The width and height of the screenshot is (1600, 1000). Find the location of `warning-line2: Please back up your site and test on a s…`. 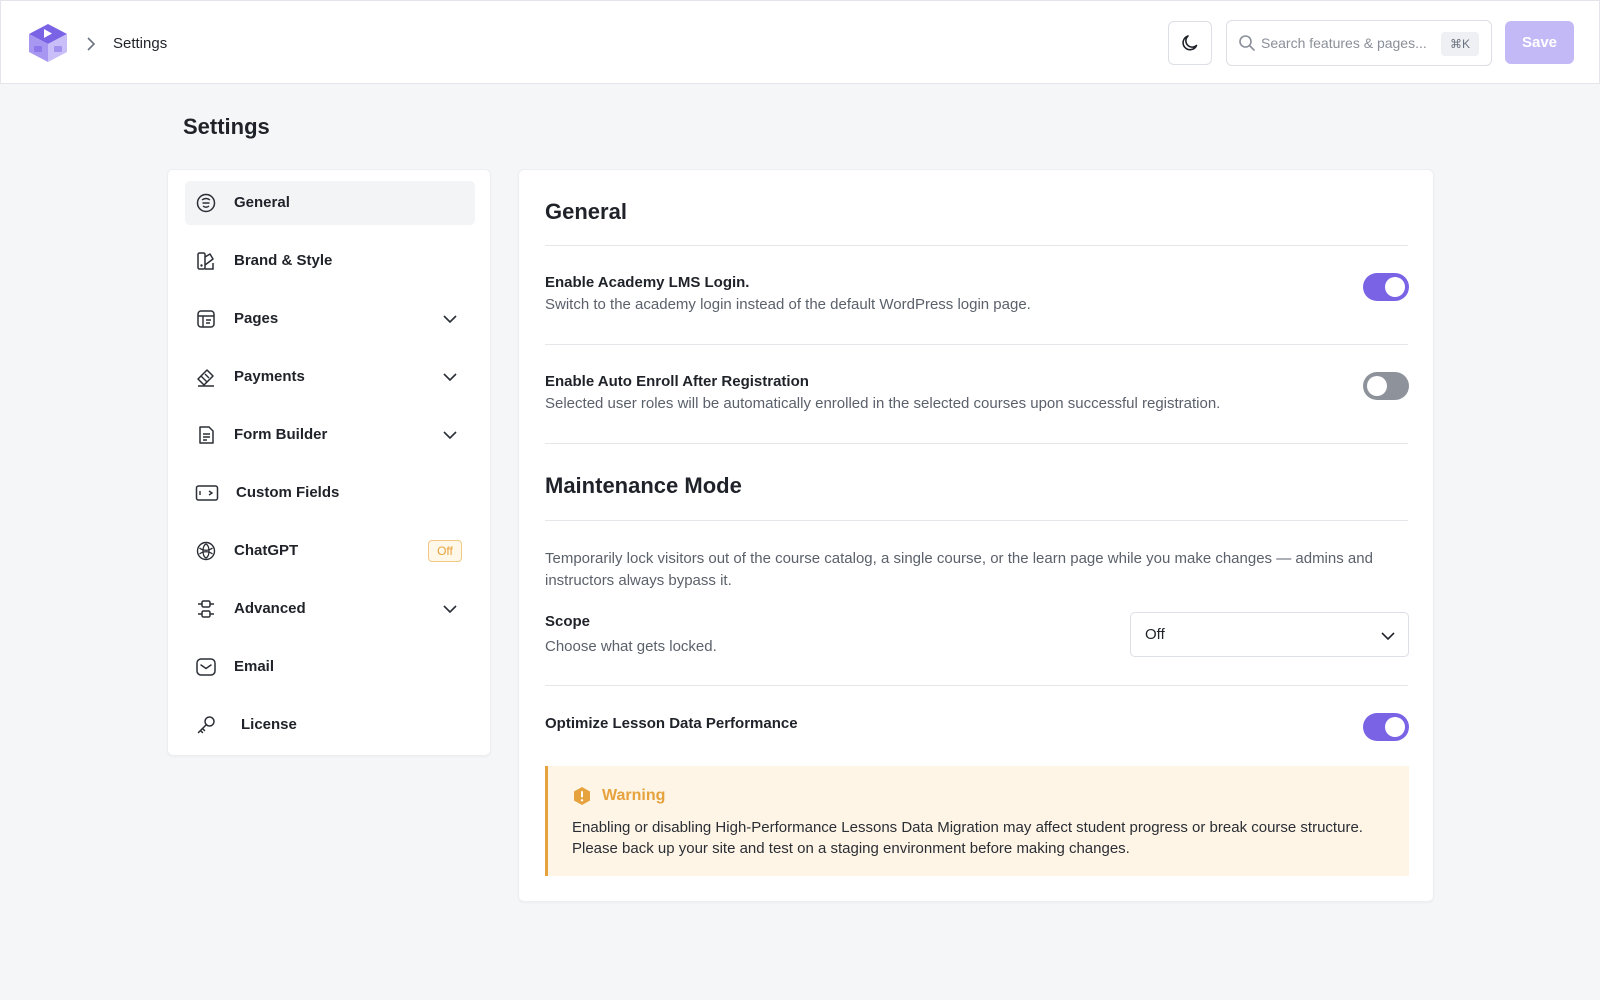

warning-line2: Please back up your site and test on a s… is located at coordinates (851, 848).